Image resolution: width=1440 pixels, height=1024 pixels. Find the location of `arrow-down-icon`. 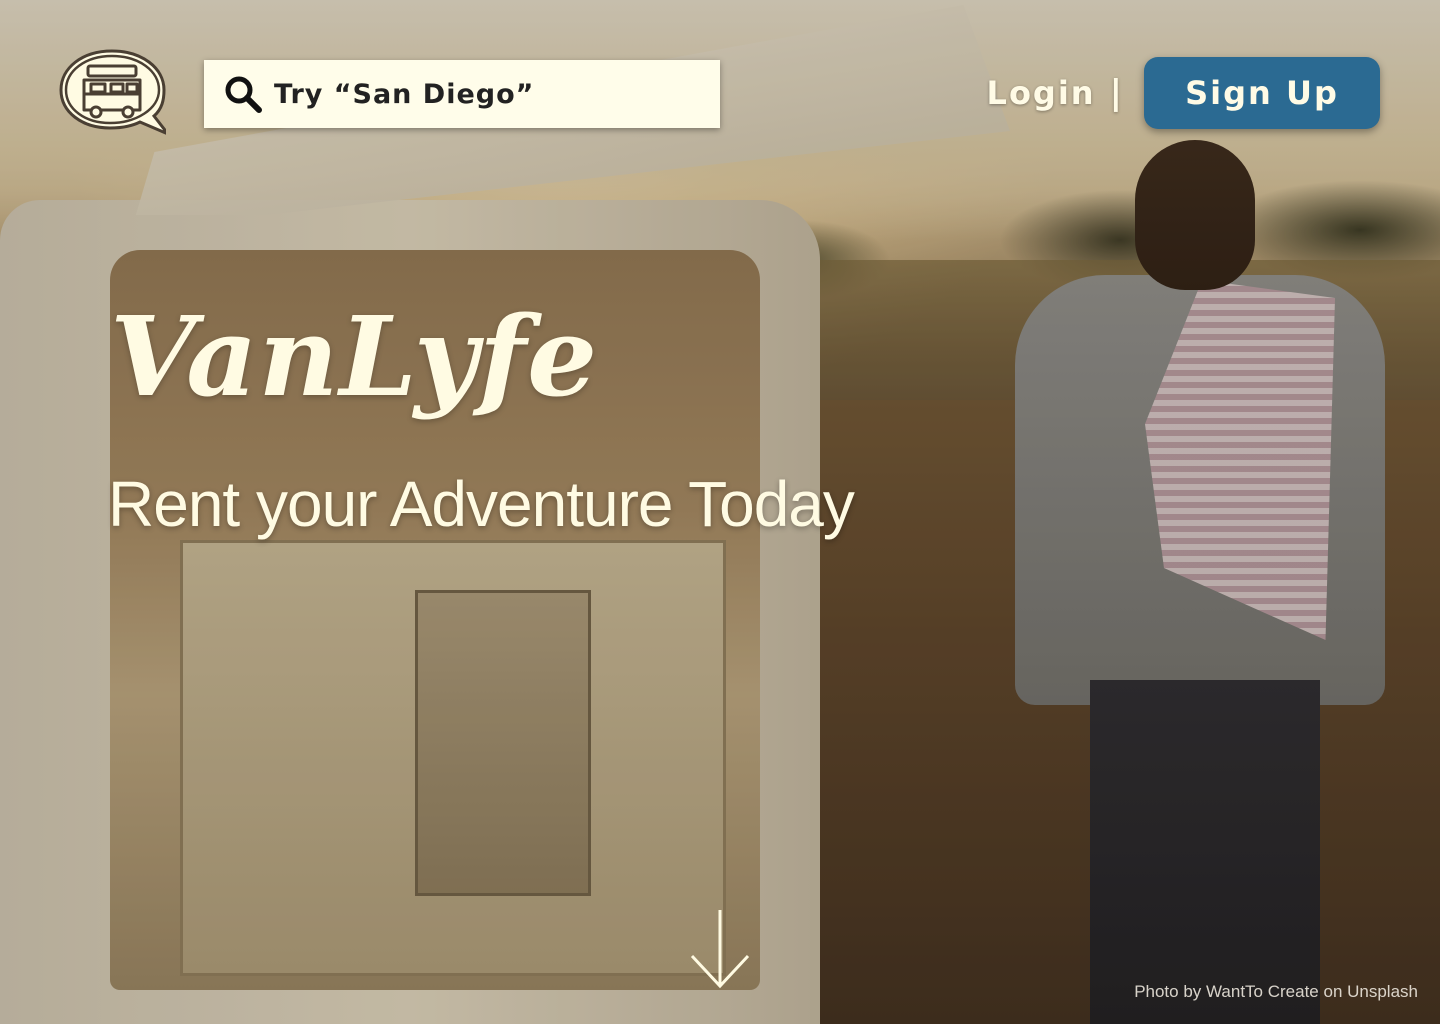

arrow-down-icon is located at coordinates (720, 949).